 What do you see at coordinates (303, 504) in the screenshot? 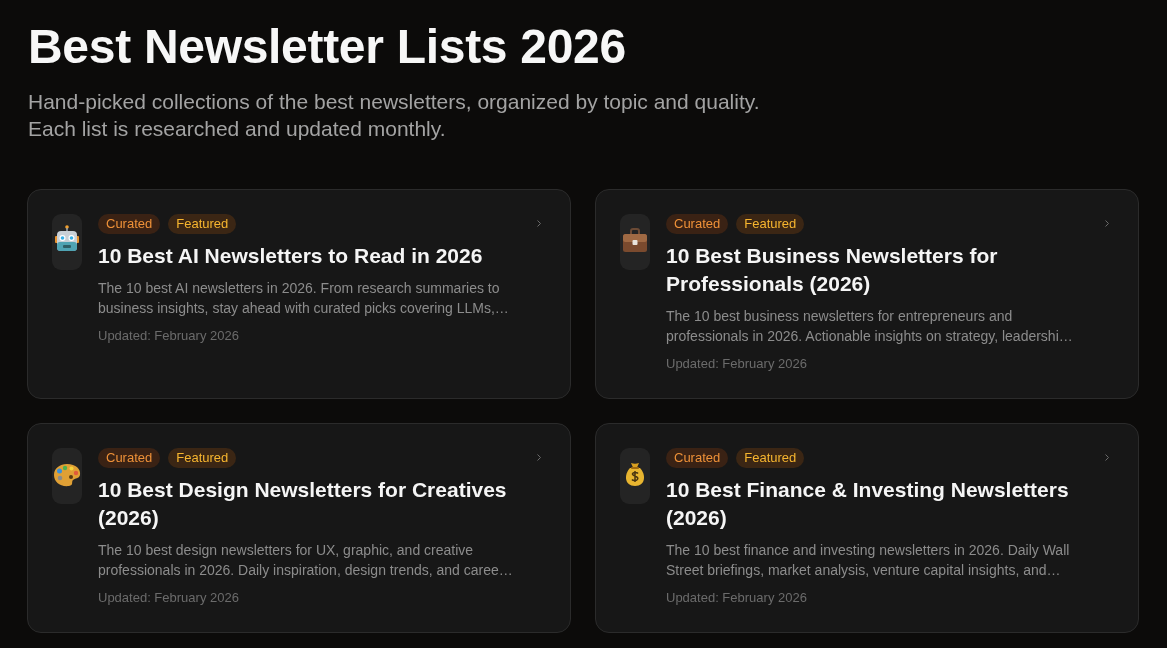
I see `card-title: 10 Best Design Newsletters for Creatives (2026)` at bounding box center [303, 504].